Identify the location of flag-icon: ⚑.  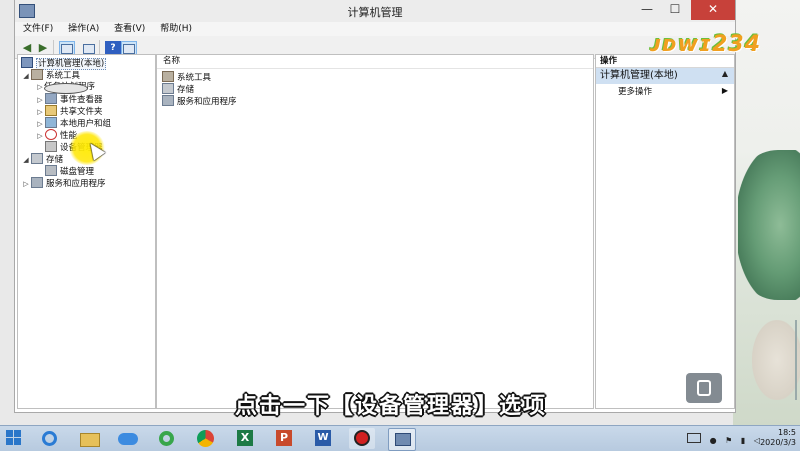
(728, 440).